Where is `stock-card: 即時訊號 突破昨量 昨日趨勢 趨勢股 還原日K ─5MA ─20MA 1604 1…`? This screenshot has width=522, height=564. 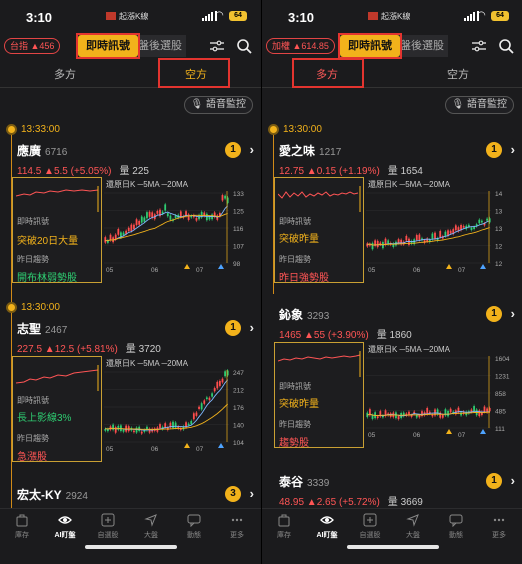 stock-card: 即時訊號 突破昨量 昨日趨勢 趨勢股 還原日K ─5MA ─20MA 1604 1… is located at coordinates (395, 395).